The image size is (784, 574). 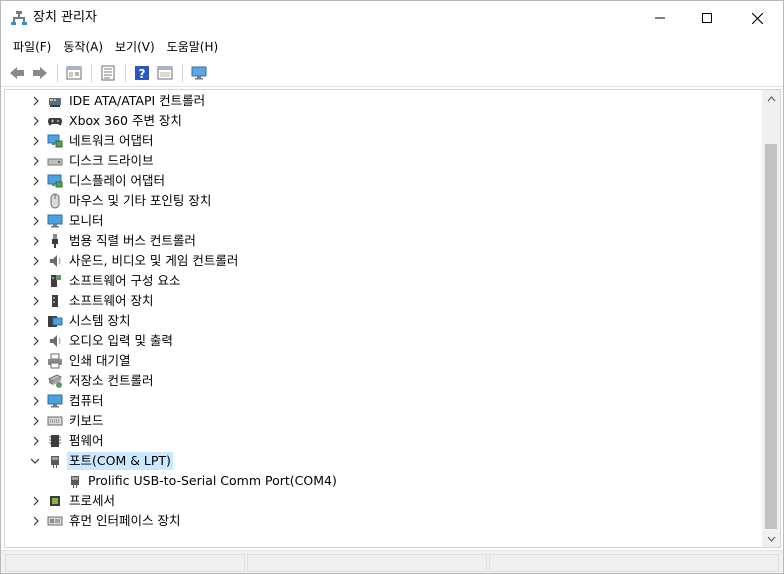 What do you see at coordinates (383, 381) in the screenshot?
I see `tree-item-storage-controllers: 저장소 컨트롤러` at bounding box center [383, 381].